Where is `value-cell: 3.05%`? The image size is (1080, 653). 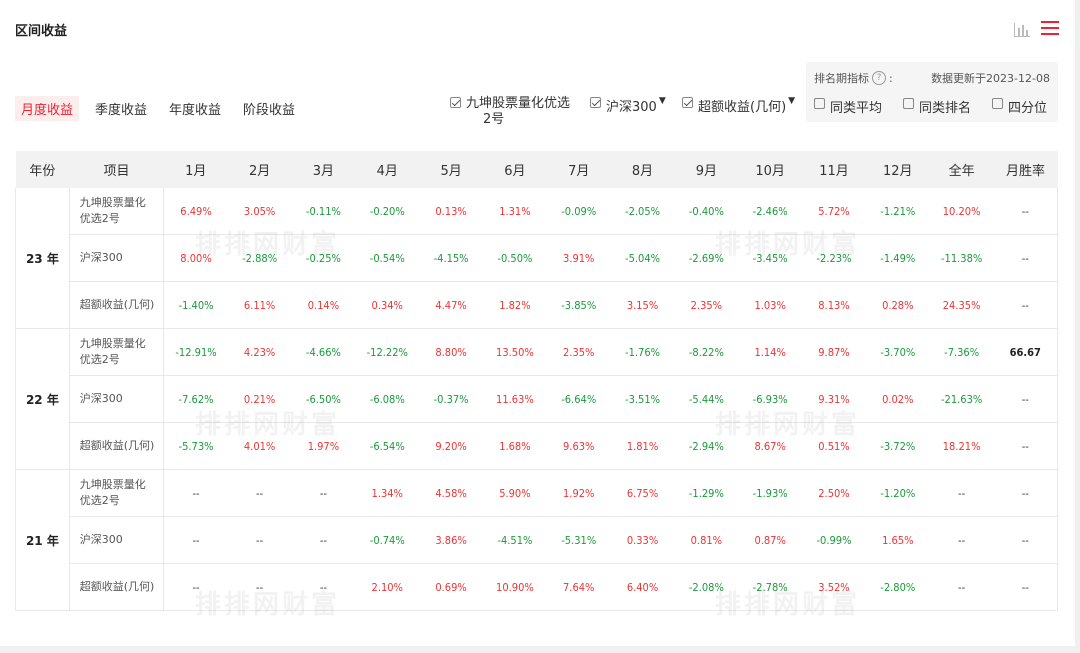
value-cell: 3.05% is located at coordinates (259, 211).